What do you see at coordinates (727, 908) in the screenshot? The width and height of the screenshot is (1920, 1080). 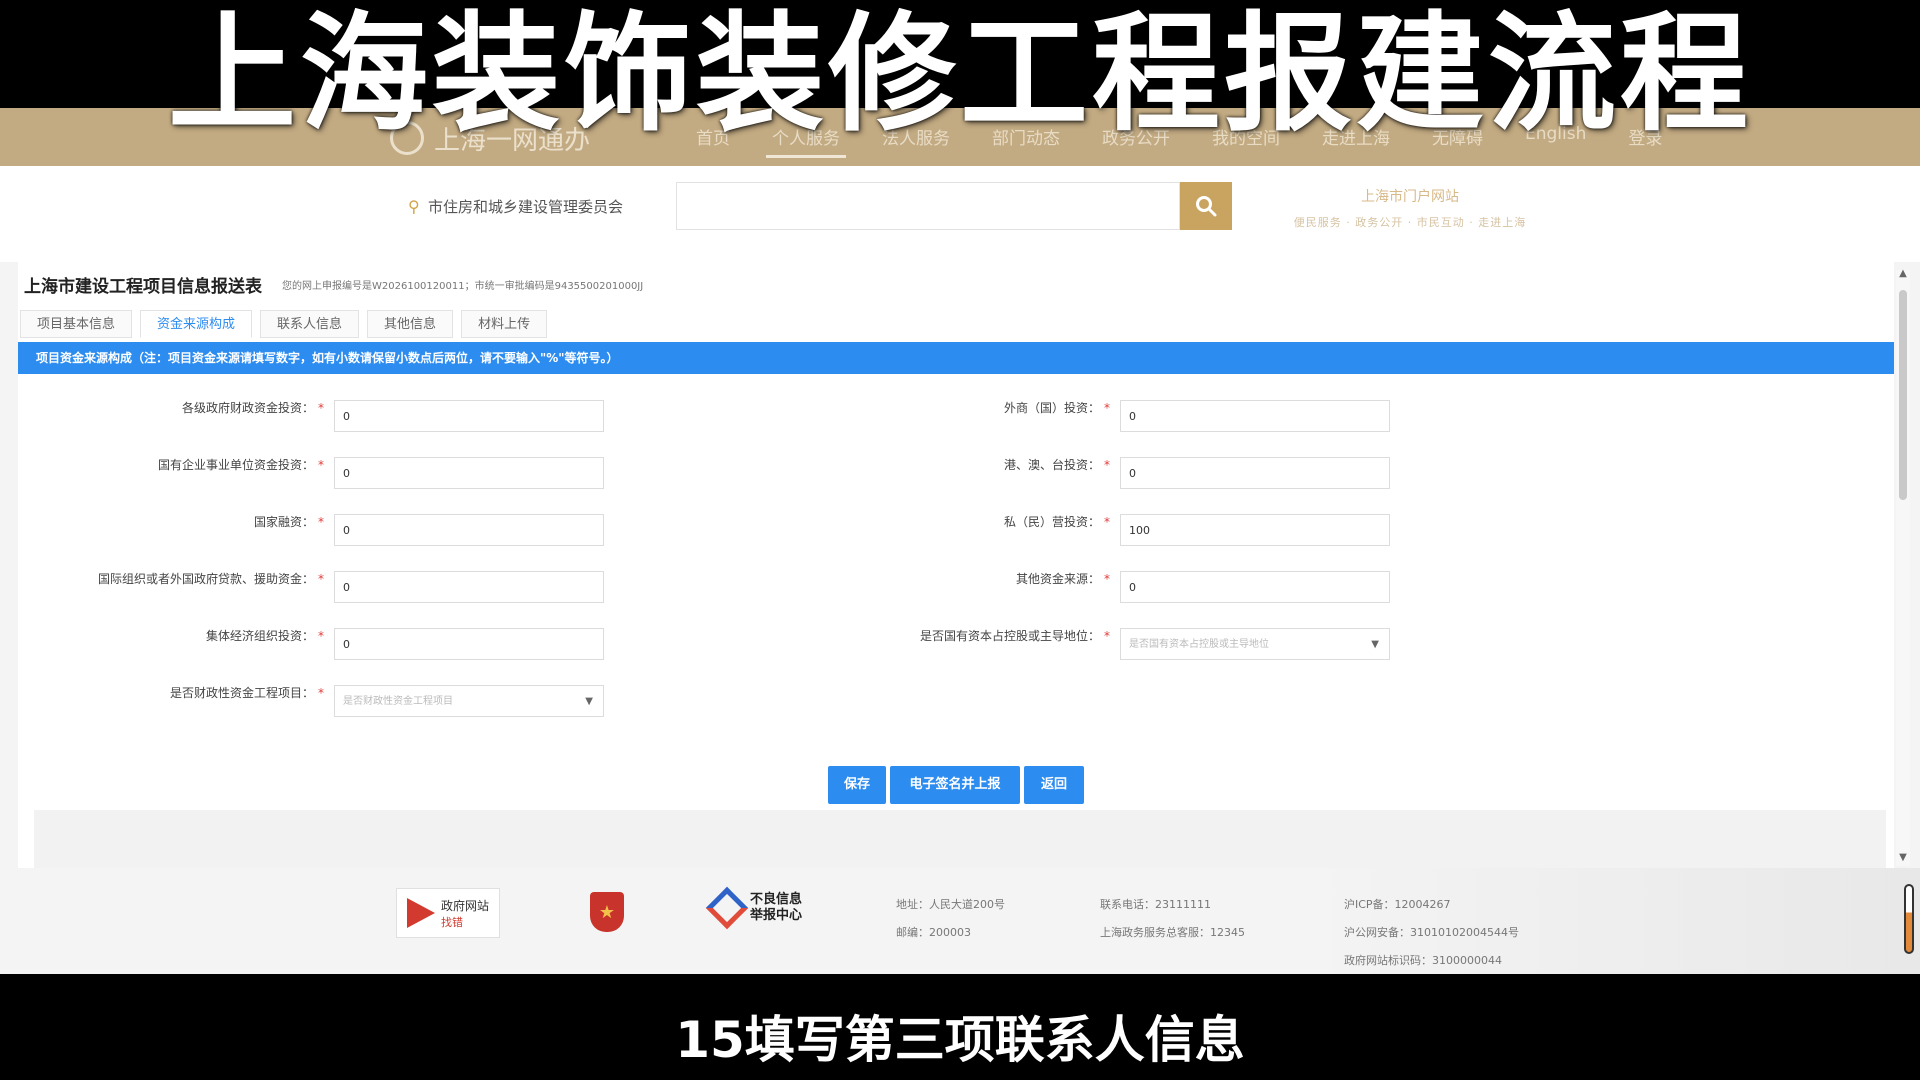 I see `report-center-icon` at bounding box center [727, 908].